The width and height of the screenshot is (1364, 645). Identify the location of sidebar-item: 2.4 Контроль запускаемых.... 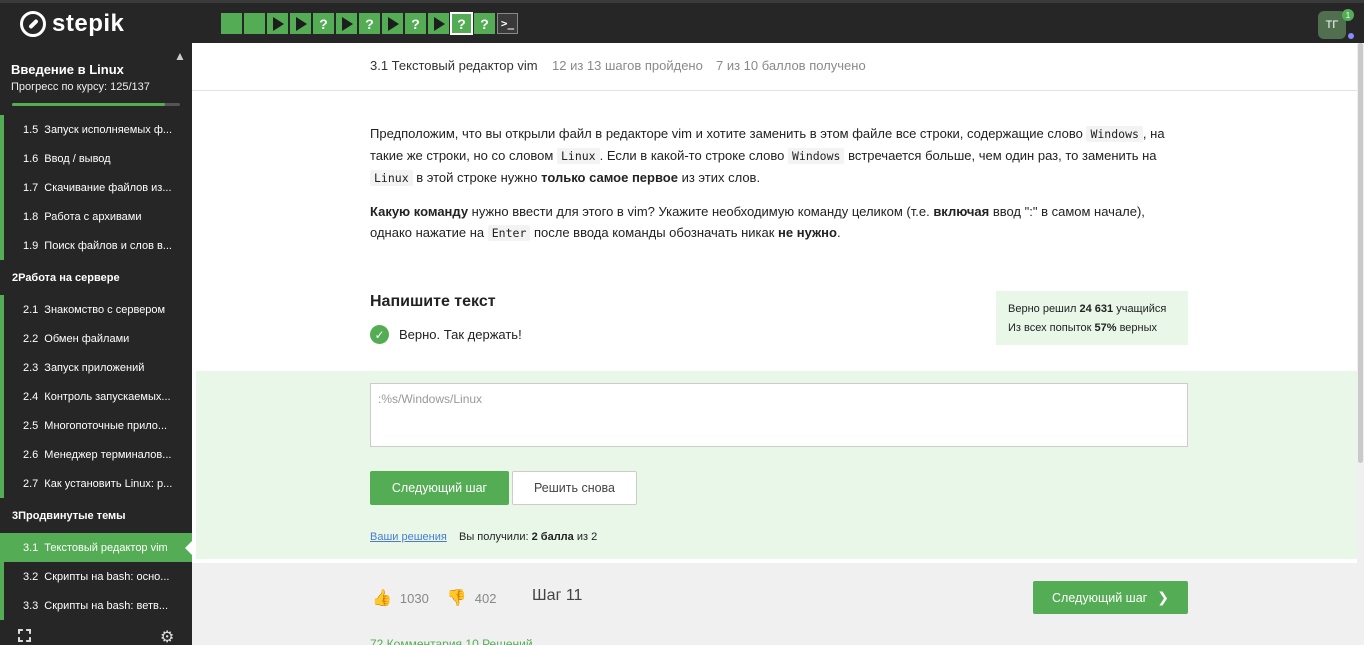
(96, 396).